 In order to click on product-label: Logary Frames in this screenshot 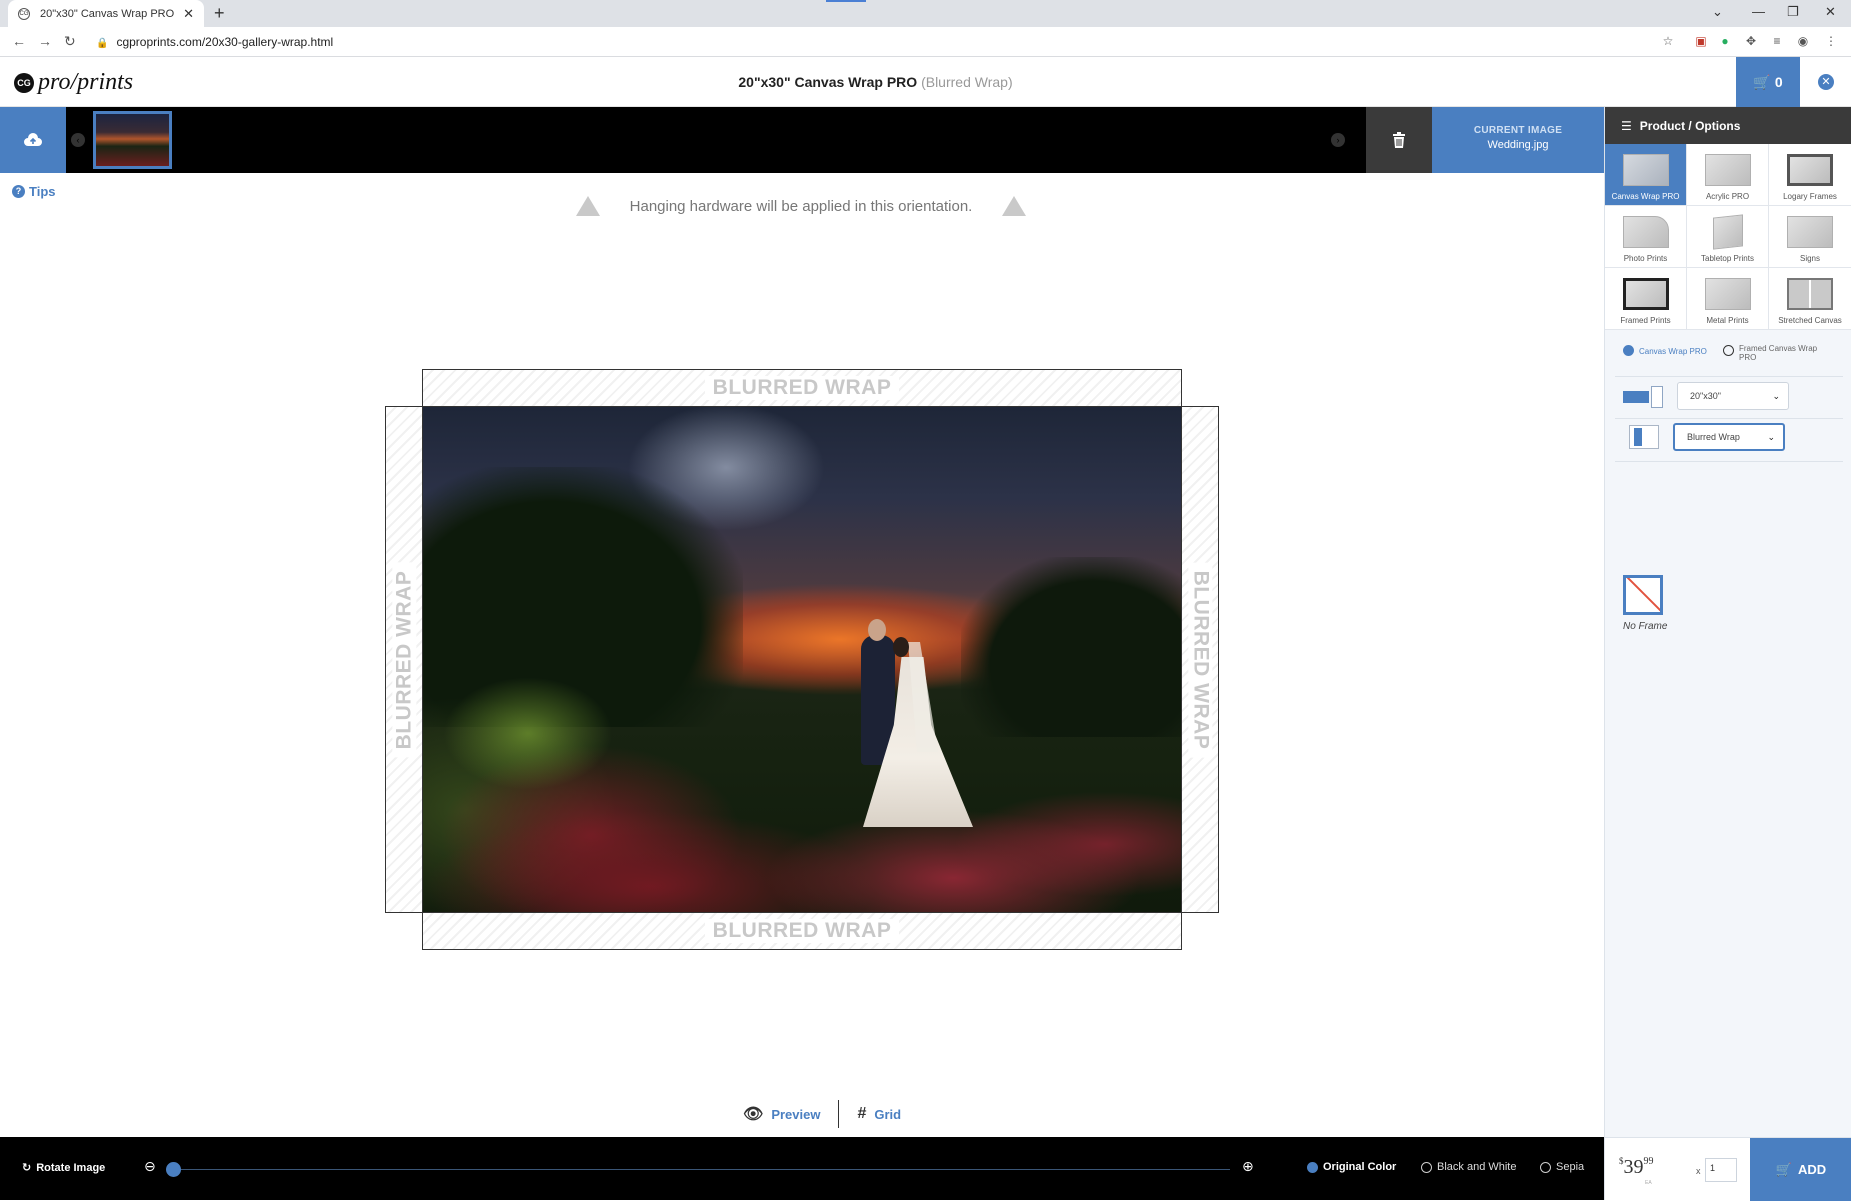, I will do `click(1810, 196)`.